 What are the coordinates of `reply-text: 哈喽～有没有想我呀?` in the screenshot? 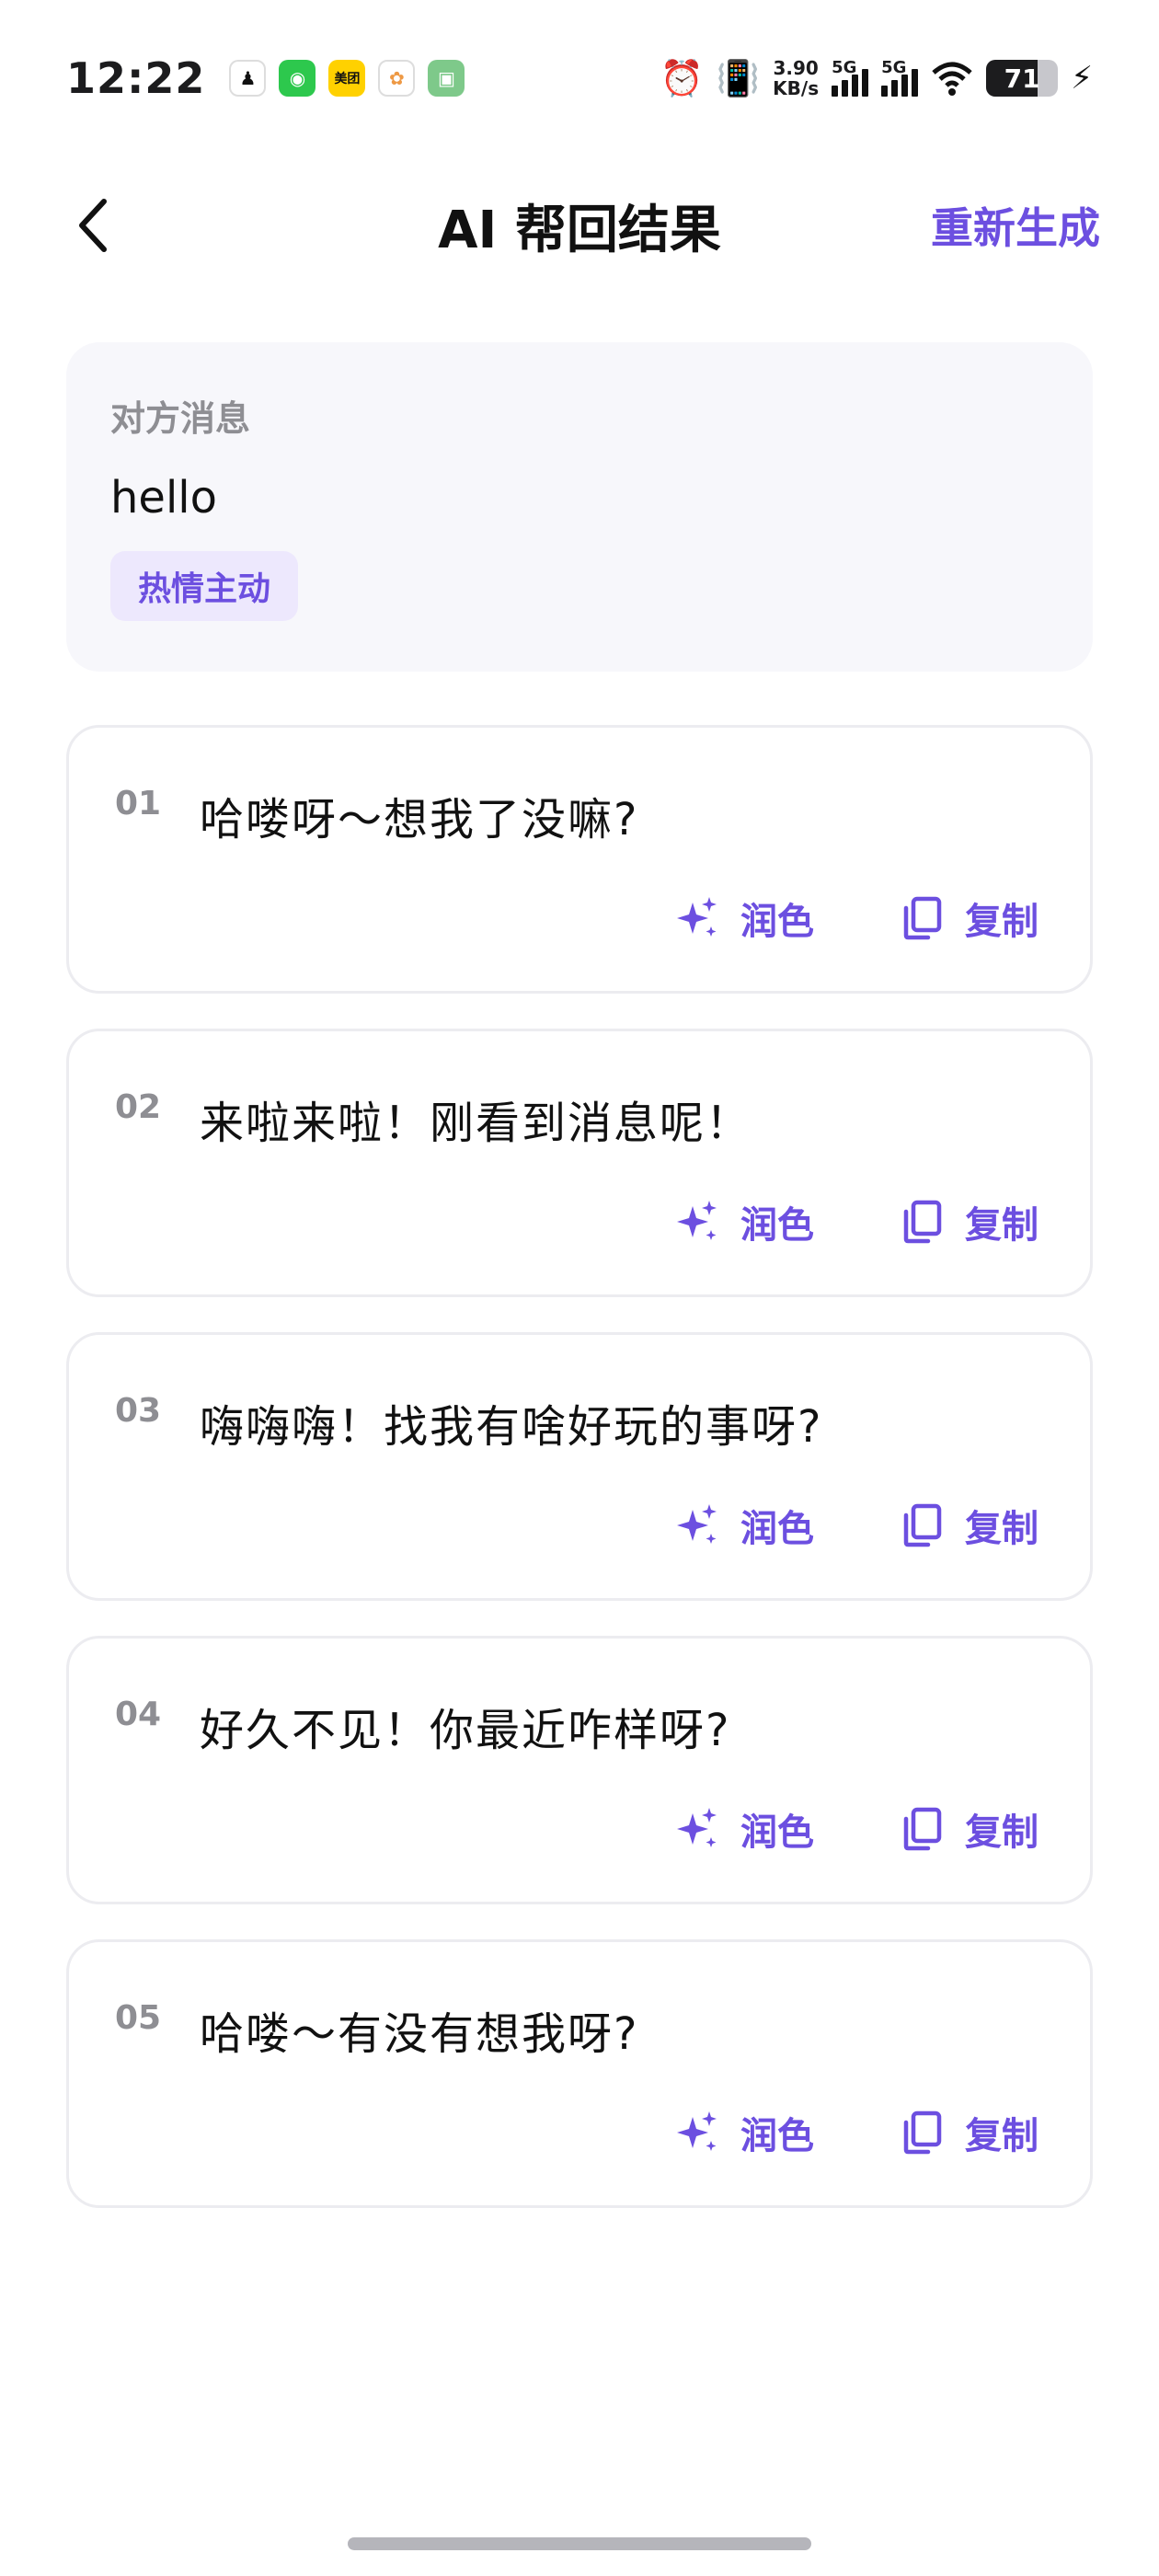 It's located at (419, 2029).